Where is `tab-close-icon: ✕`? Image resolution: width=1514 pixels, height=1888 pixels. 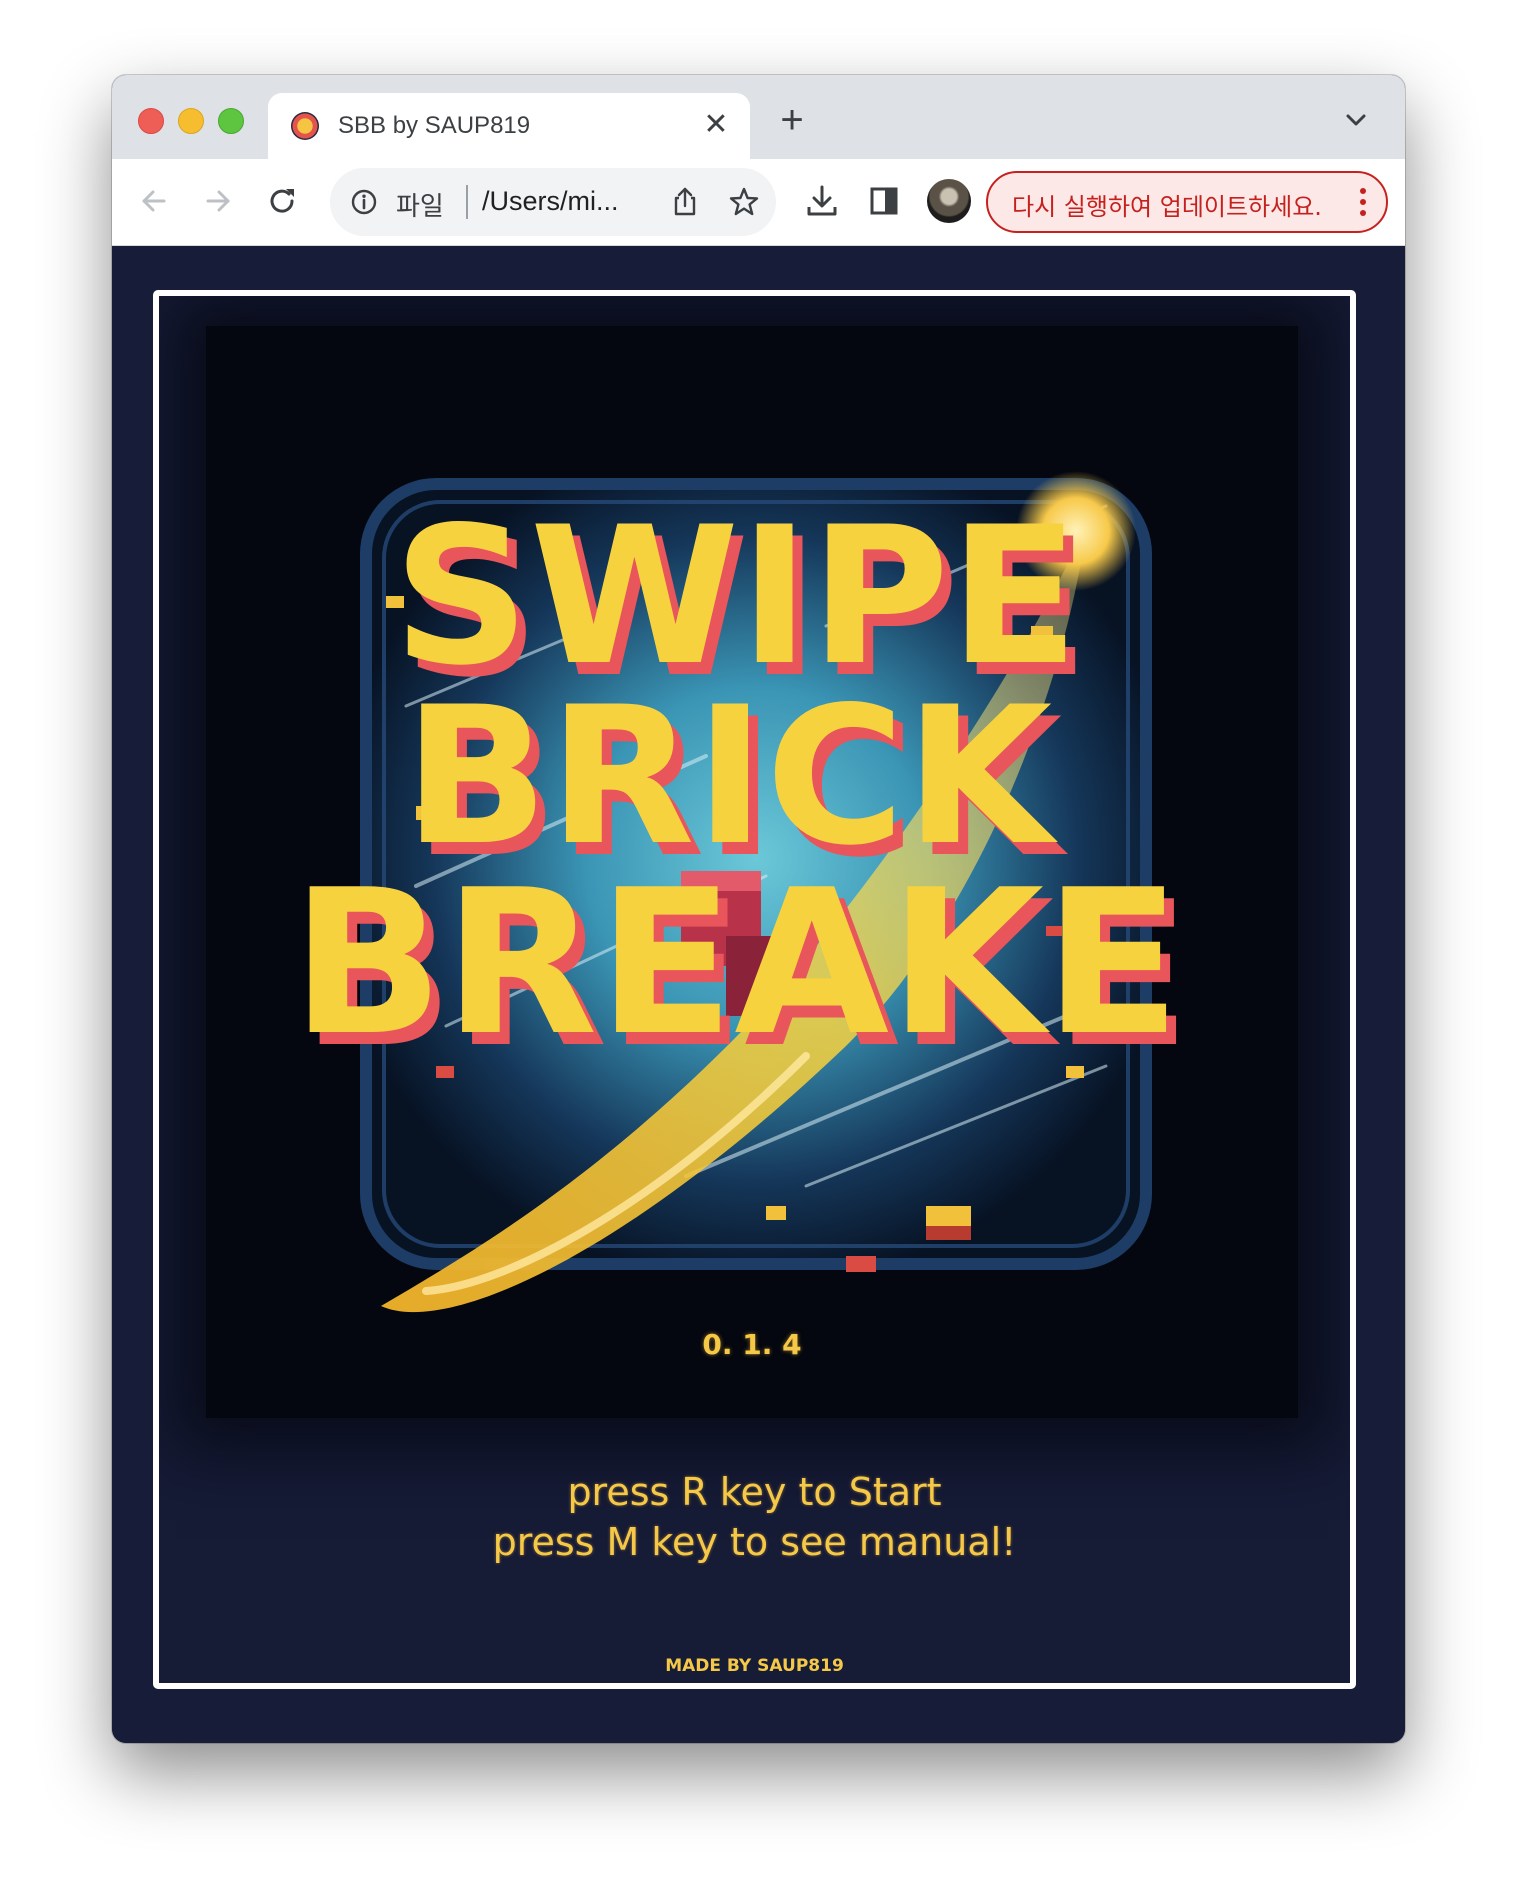 tab-close-icon: ✕ is located at coordinates (716, 125).